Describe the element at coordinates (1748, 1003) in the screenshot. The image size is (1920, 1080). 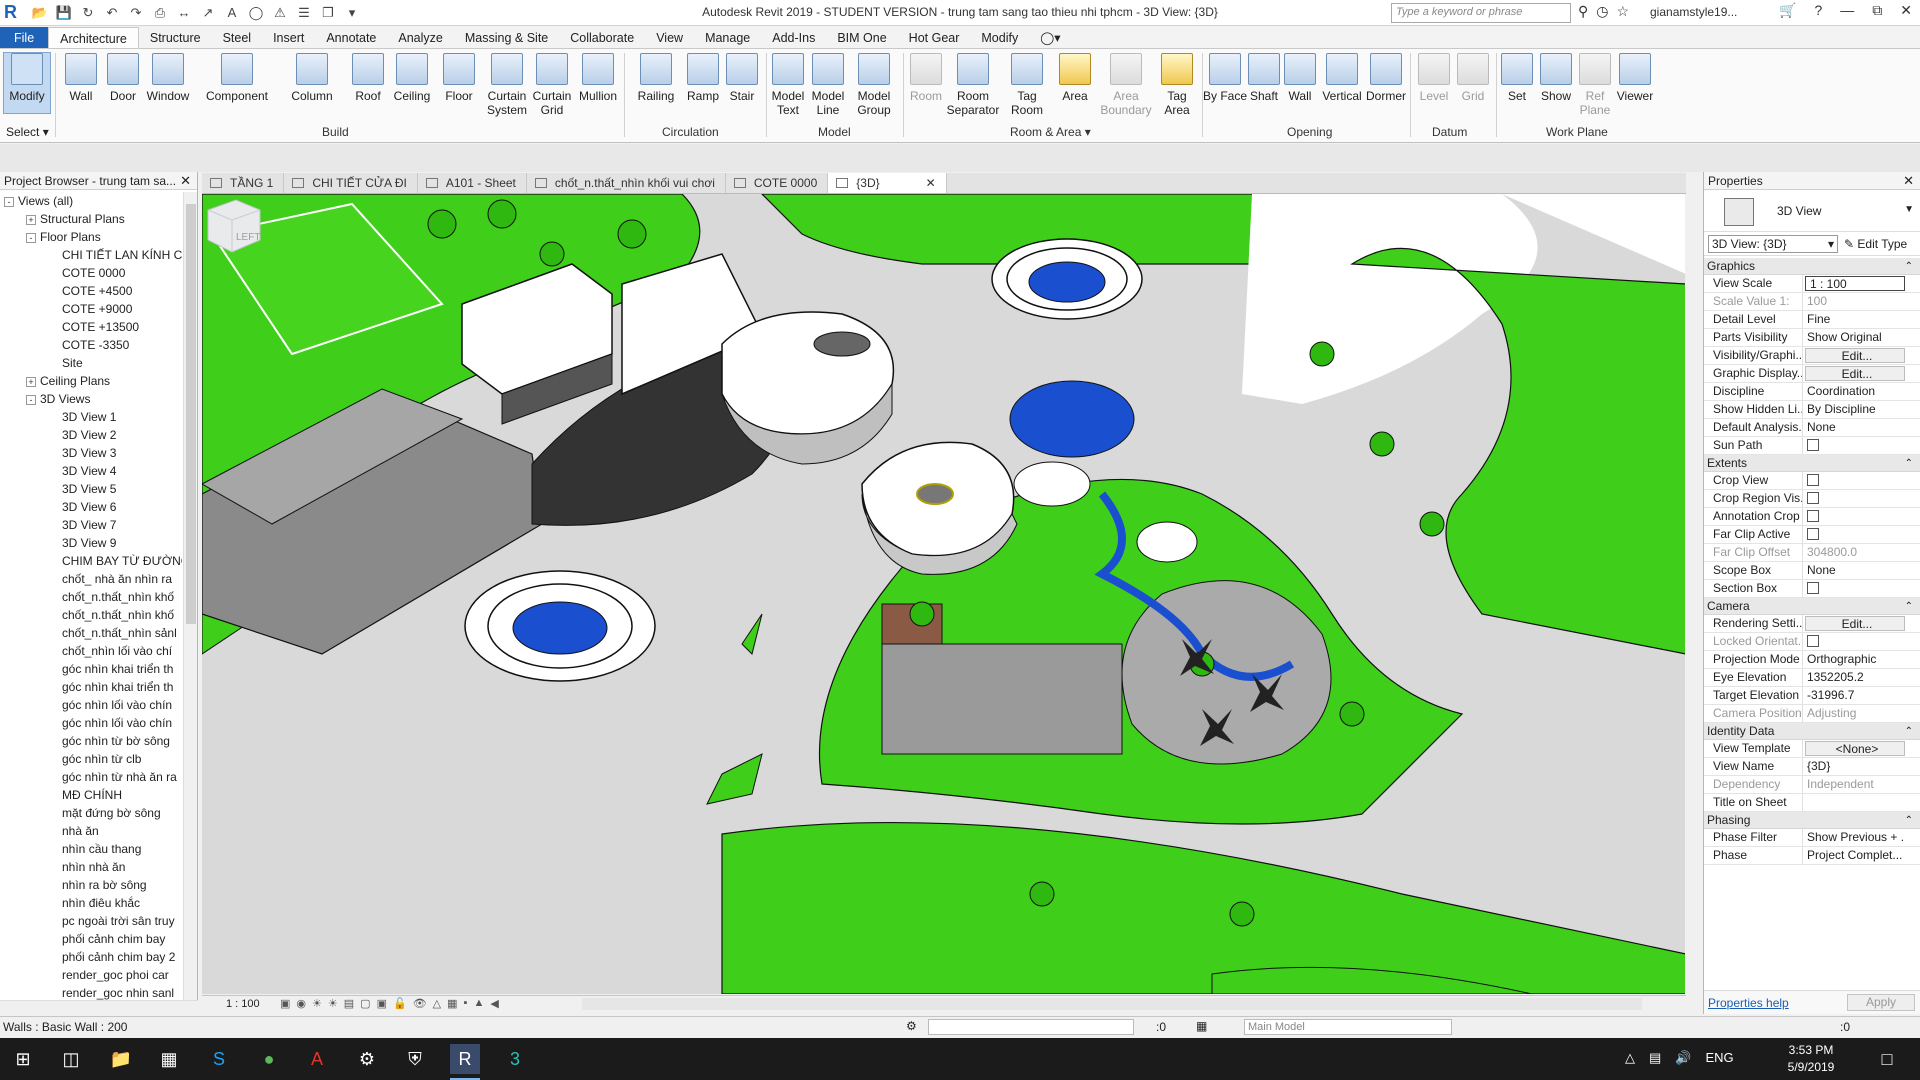
I see `properties-help-link: Properties help` at that location.